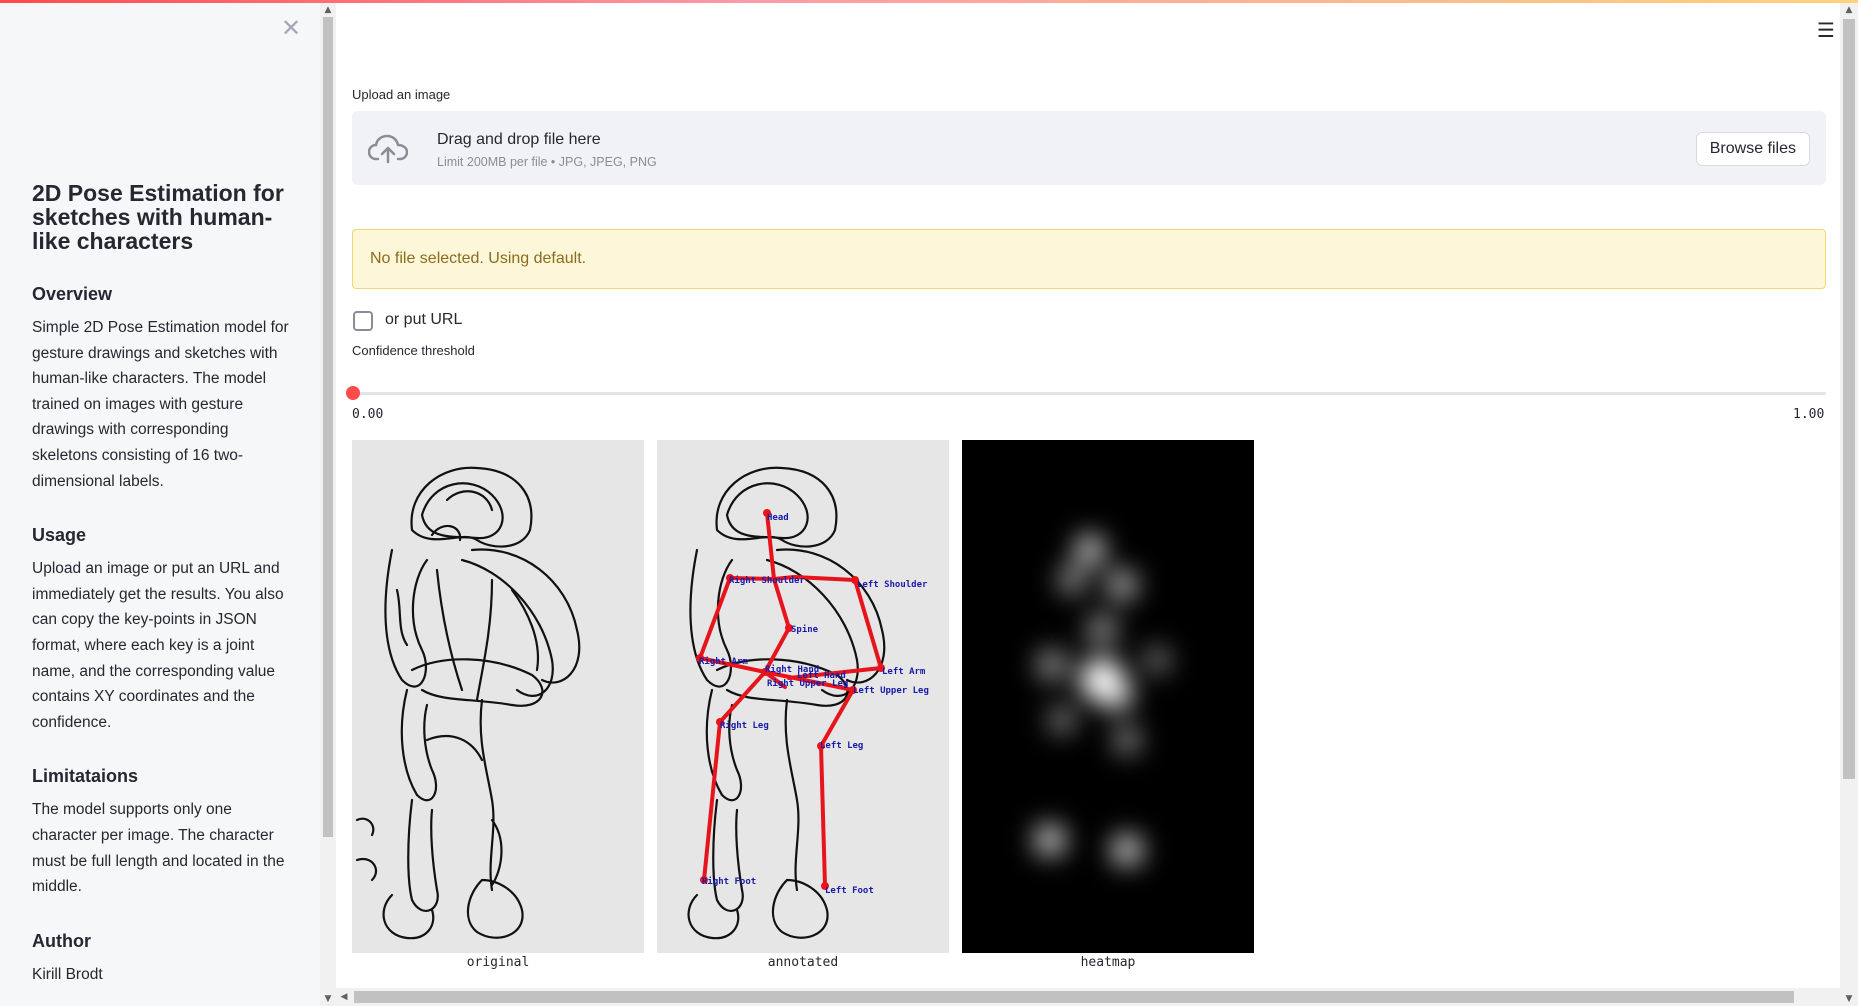 The height and width of the screenshot is (1006, 1858). Describe the element at coordinates (904, 672) in the screenshot. I see `joint-label-left-arm: Left Arm` at that location.